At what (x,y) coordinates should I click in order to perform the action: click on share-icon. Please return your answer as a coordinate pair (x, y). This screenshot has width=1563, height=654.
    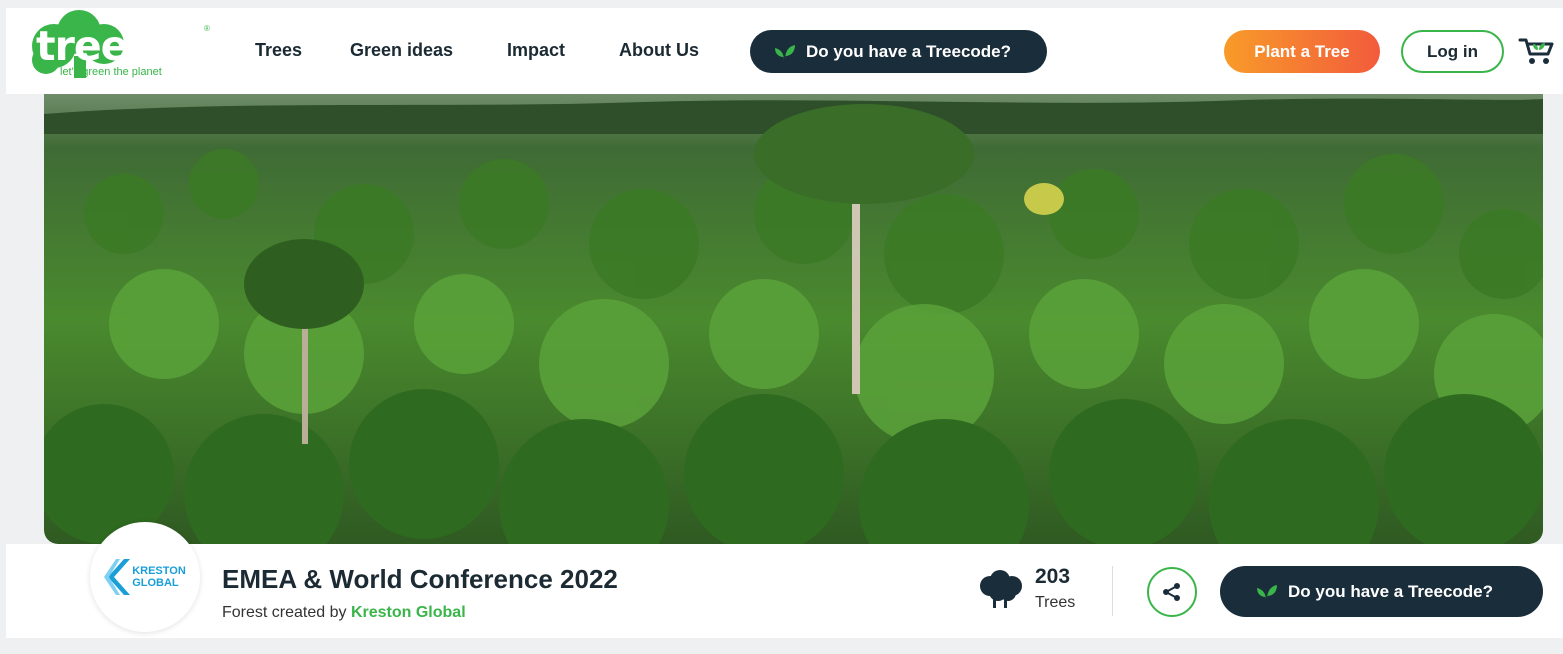
    Looking at the image, I should click on (1171, 592).